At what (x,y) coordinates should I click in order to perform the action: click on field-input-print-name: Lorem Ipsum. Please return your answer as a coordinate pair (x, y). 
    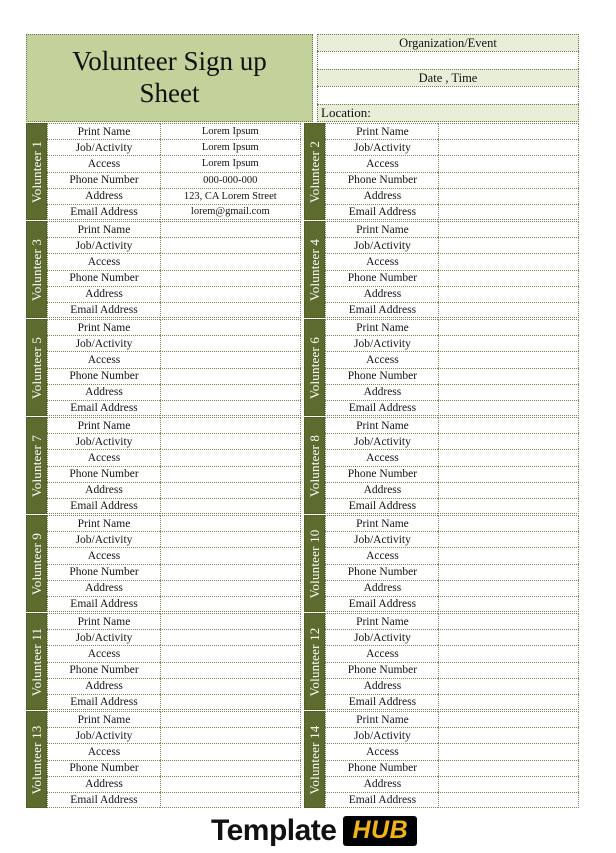
    Looking at the image, I should click on (230, 131).